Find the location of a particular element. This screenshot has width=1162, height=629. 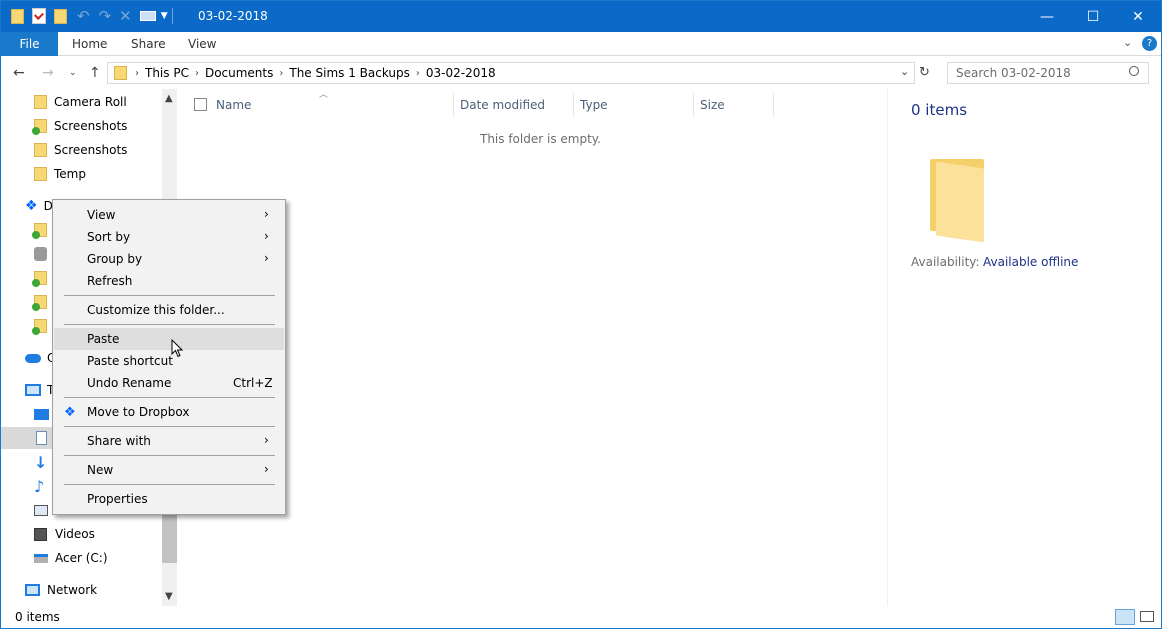

new-folder-icon is located at coordinates (60, 16).